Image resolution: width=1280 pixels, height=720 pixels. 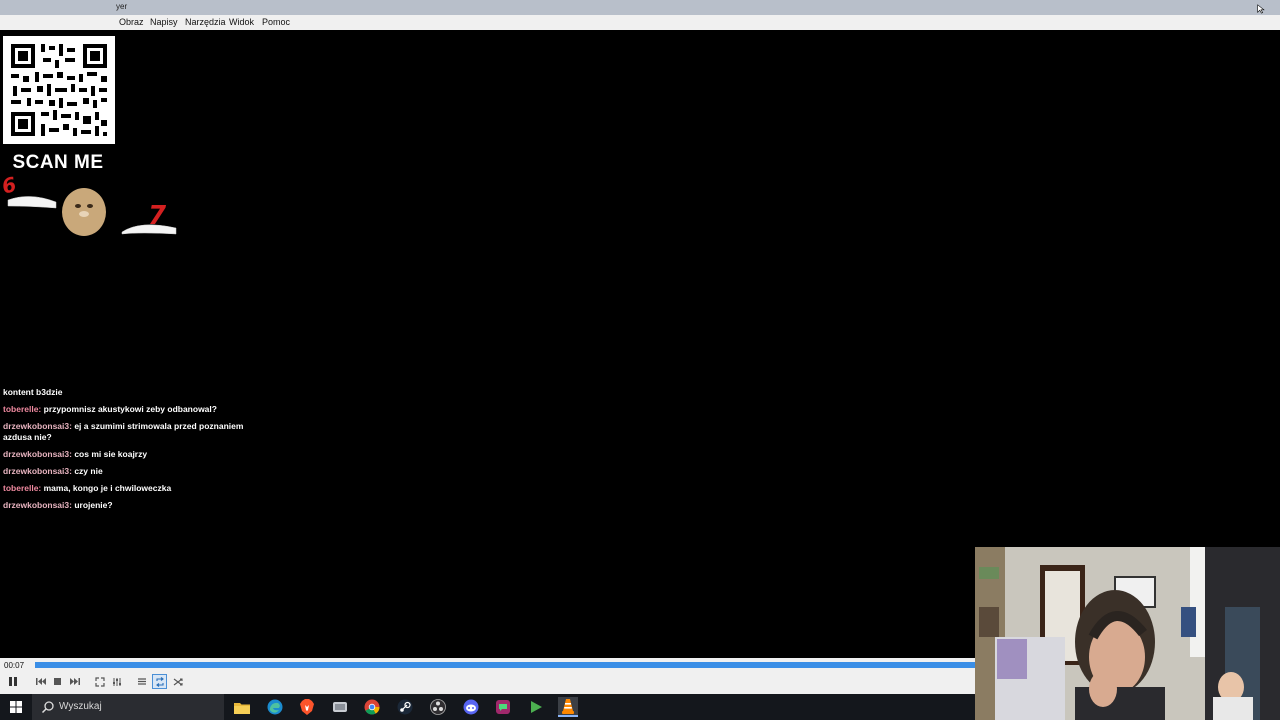 I want to click on seek-bar-fill, so click(x=505, y=665).